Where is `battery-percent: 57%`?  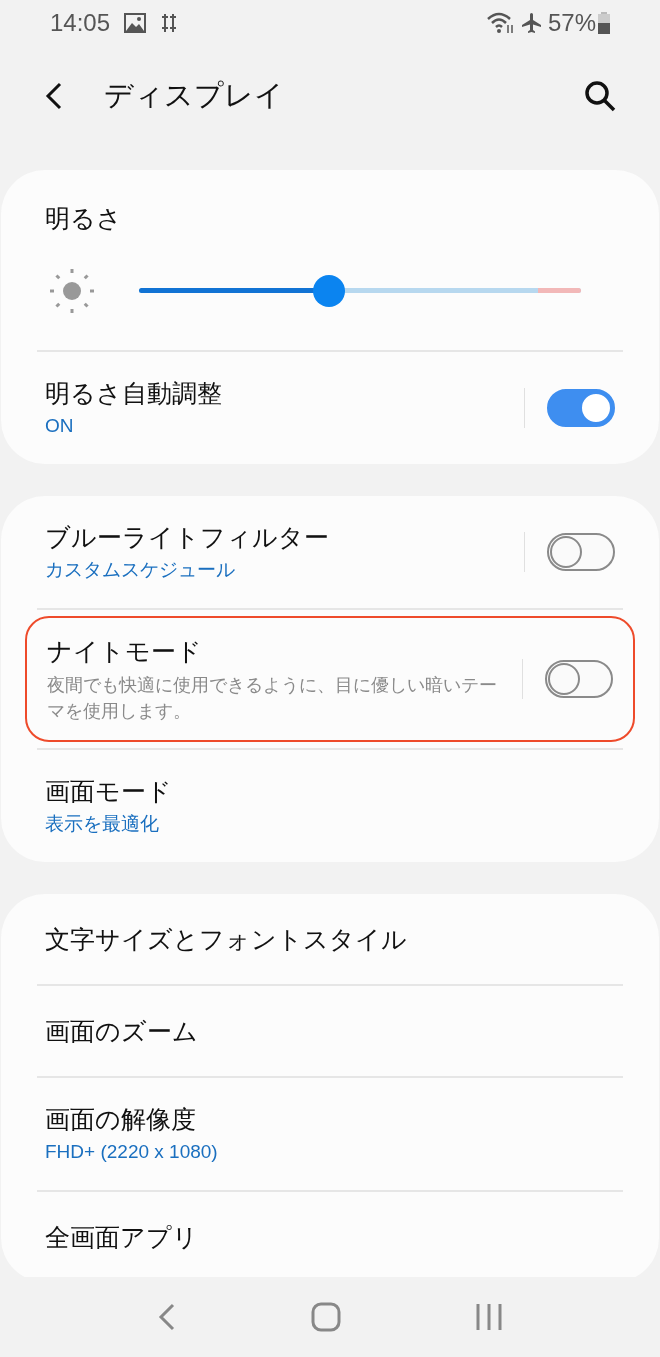
battery-percent: 57% is located at coordinates (571, 23).